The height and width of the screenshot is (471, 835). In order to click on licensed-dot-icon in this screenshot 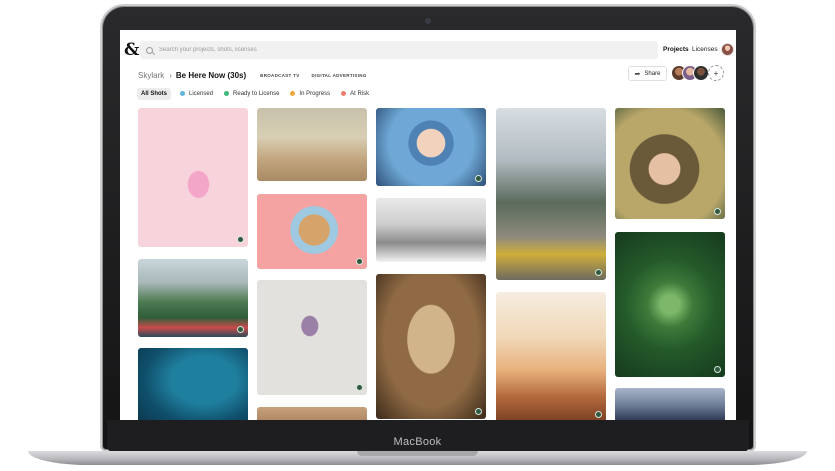, I will do `click(183, 93)`.